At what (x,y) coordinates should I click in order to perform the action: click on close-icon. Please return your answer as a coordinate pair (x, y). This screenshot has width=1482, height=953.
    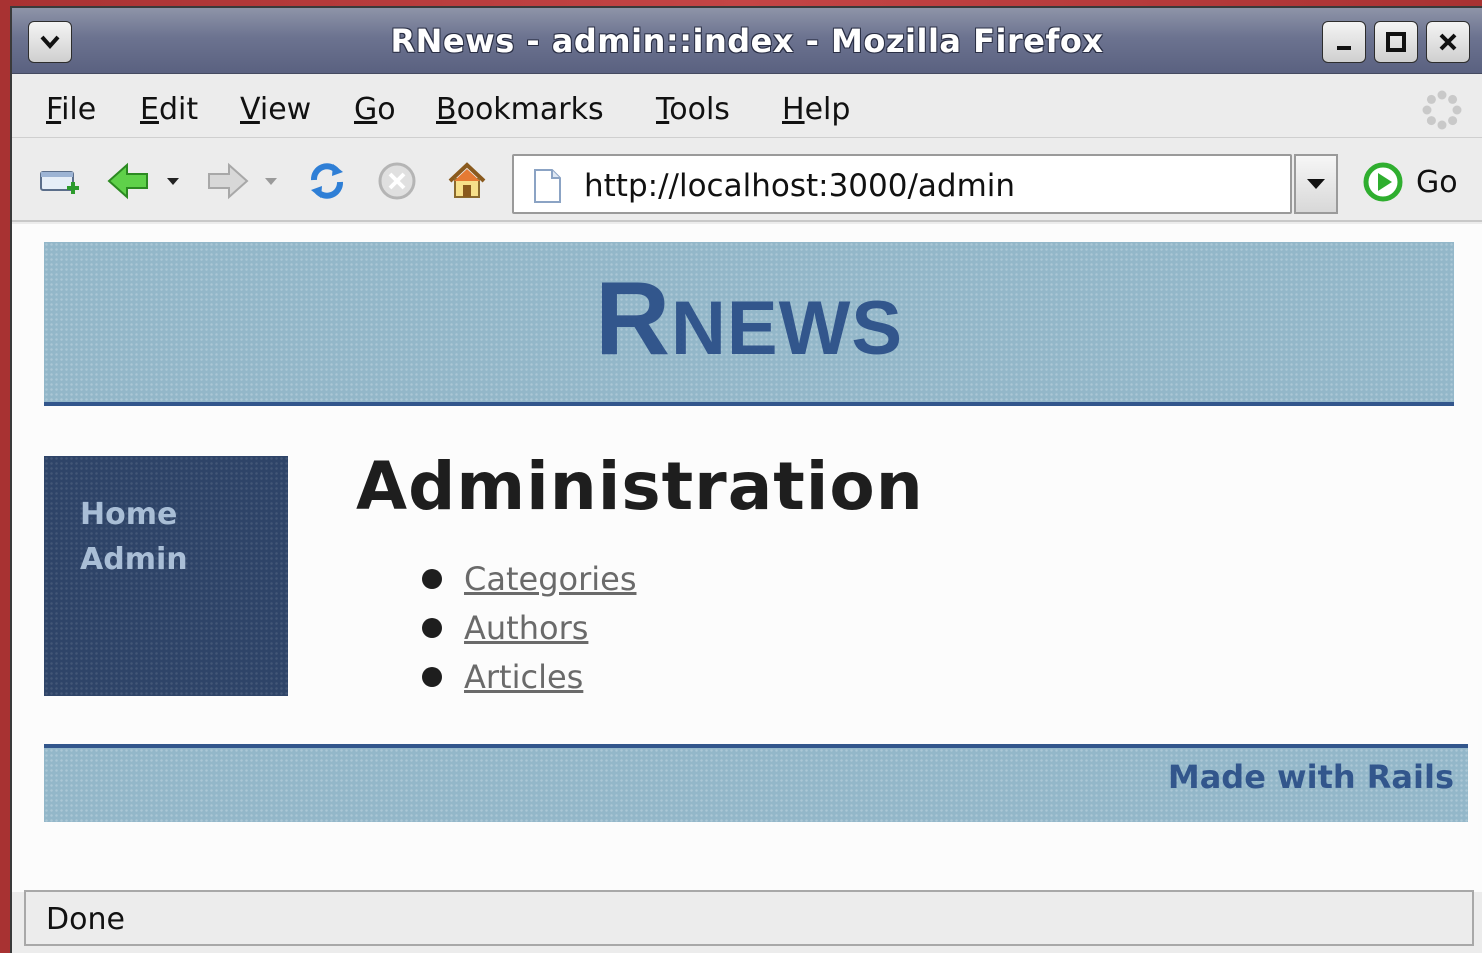
    Looking at the image, I should click on (1448, 42).